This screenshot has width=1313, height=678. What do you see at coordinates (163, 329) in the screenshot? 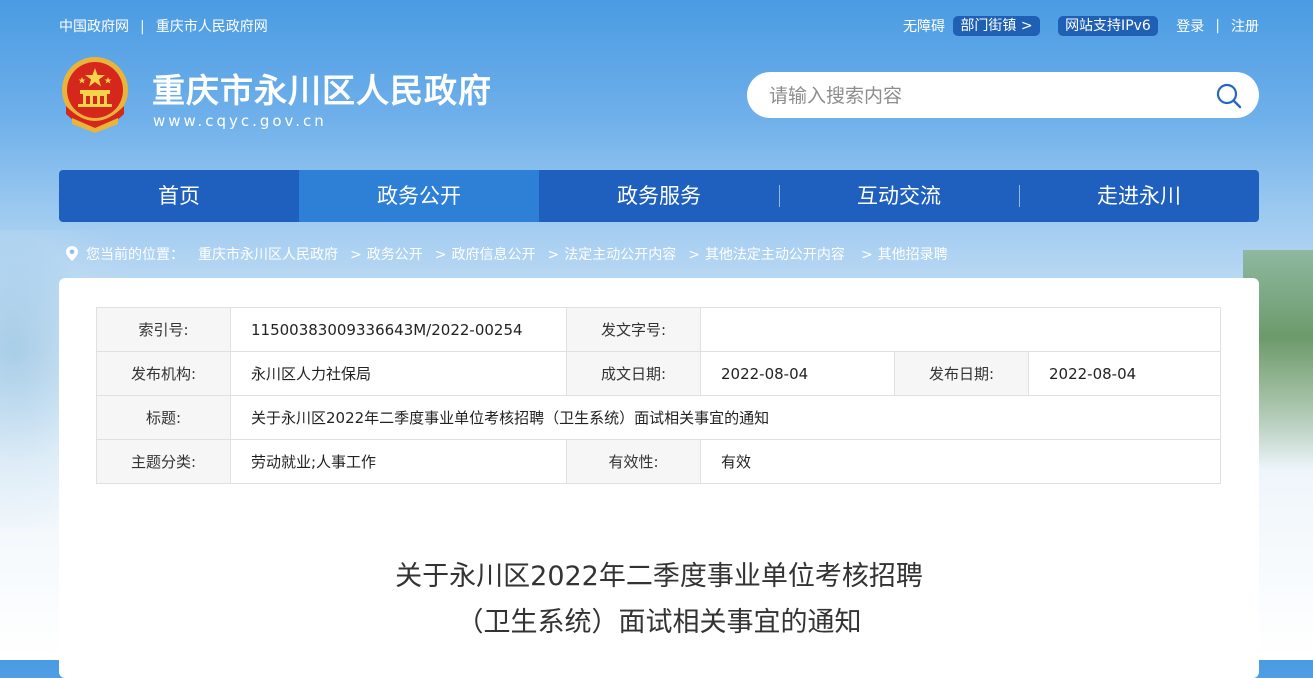
I see `index-label: 索引号:` at bounding box center [163, 329].